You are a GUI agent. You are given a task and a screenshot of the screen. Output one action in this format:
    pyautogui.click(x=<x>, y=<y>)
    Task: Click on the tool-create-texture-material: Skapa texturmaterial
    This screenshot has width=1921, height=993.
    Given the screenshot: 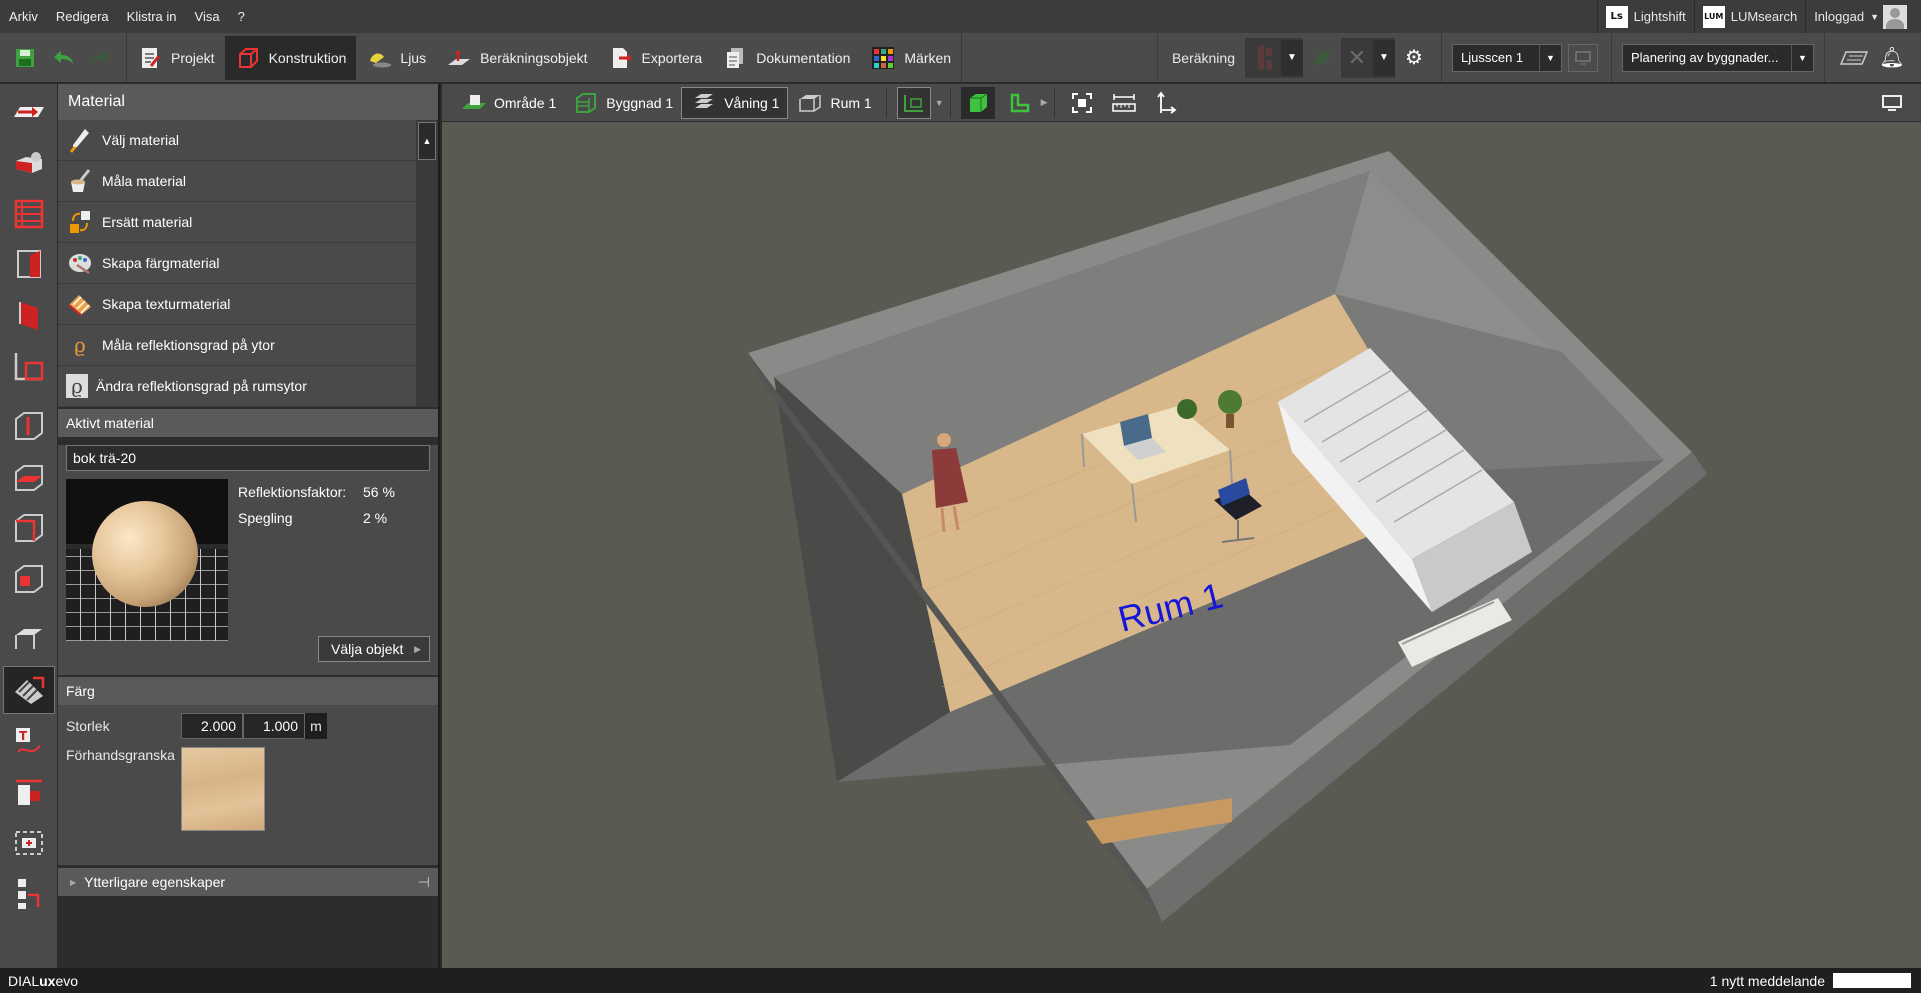 What is the action you would take?
    pyautogui.click(x=237, y=304)
    